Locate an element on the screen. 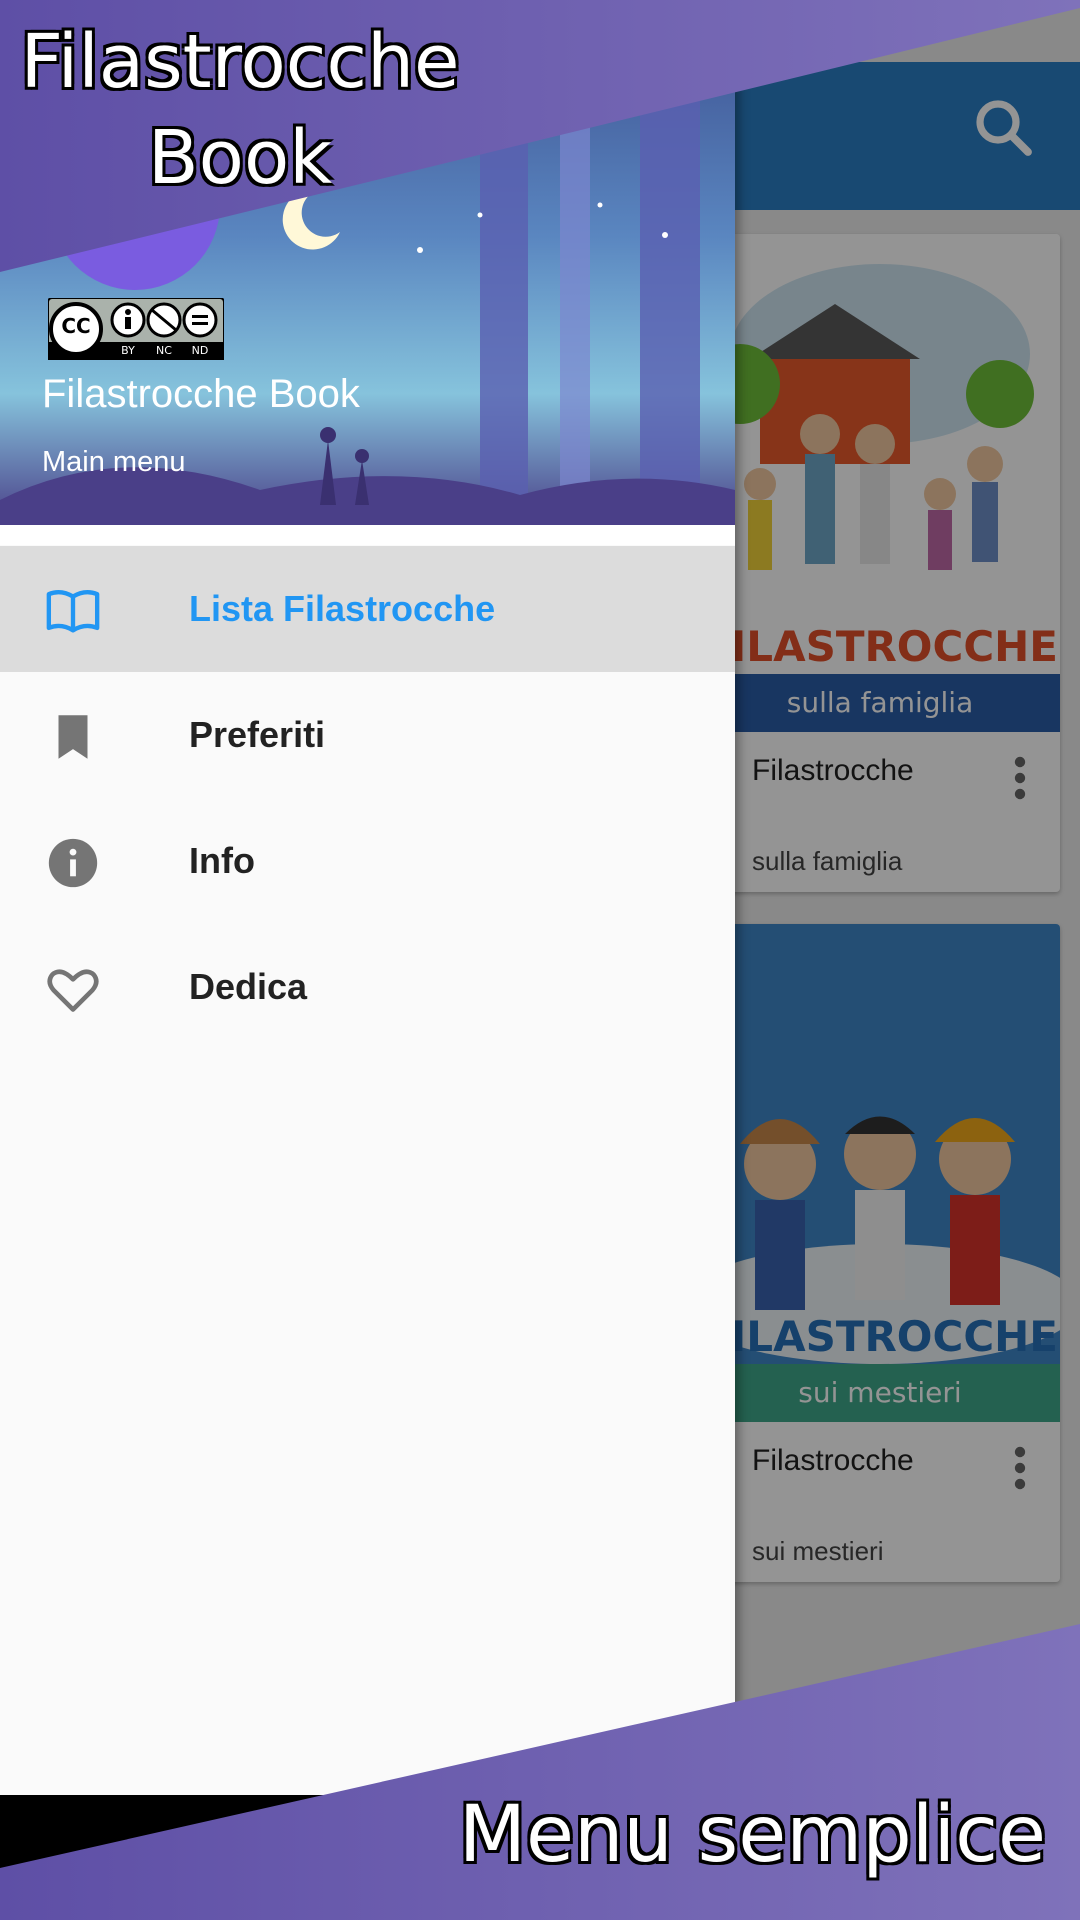 The width and height of the screenshot is (1080, 1920). cc-badge-nc: NC is located at coordinates (164, 350).